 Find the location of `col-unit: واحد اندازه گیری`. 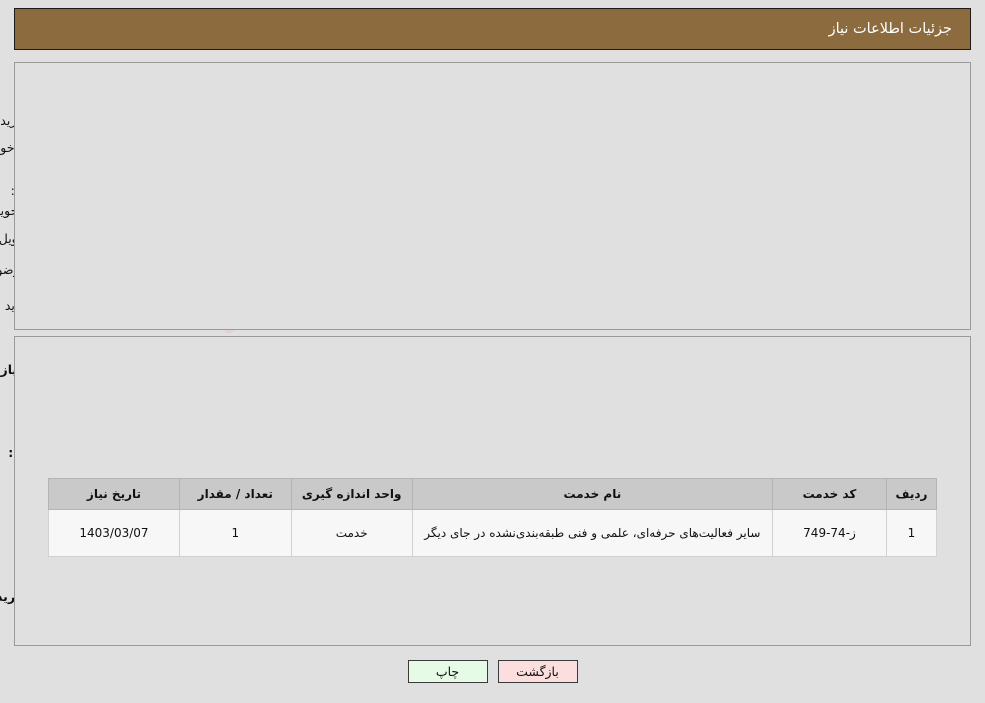

col-unit: واحد اندازه گیری is located at coordinates (351, 494).